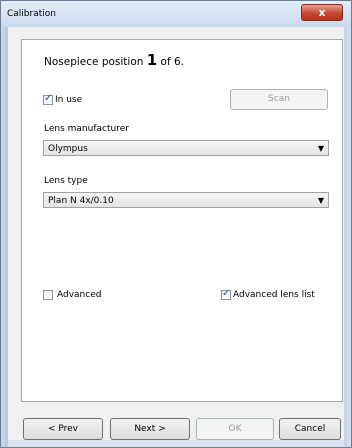 This screenshot has height=448, width=352. What do you see at coordinates (4, 237) in the screenshot?
I see `window-left-border` at bounding box center [4, 237].